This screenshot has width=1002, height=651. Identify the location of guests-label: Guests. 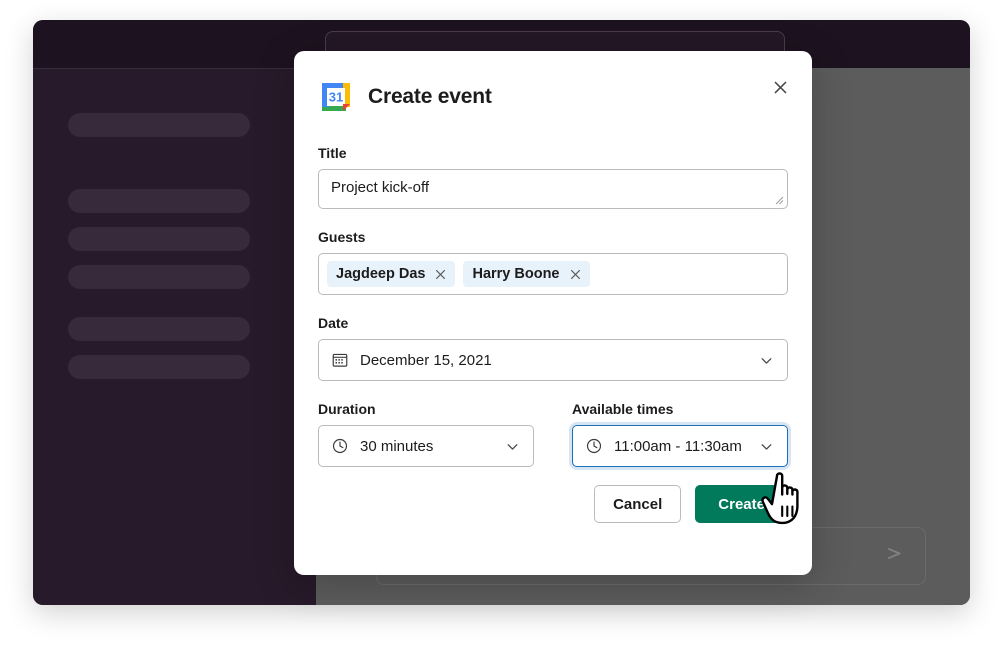
(342, 237).